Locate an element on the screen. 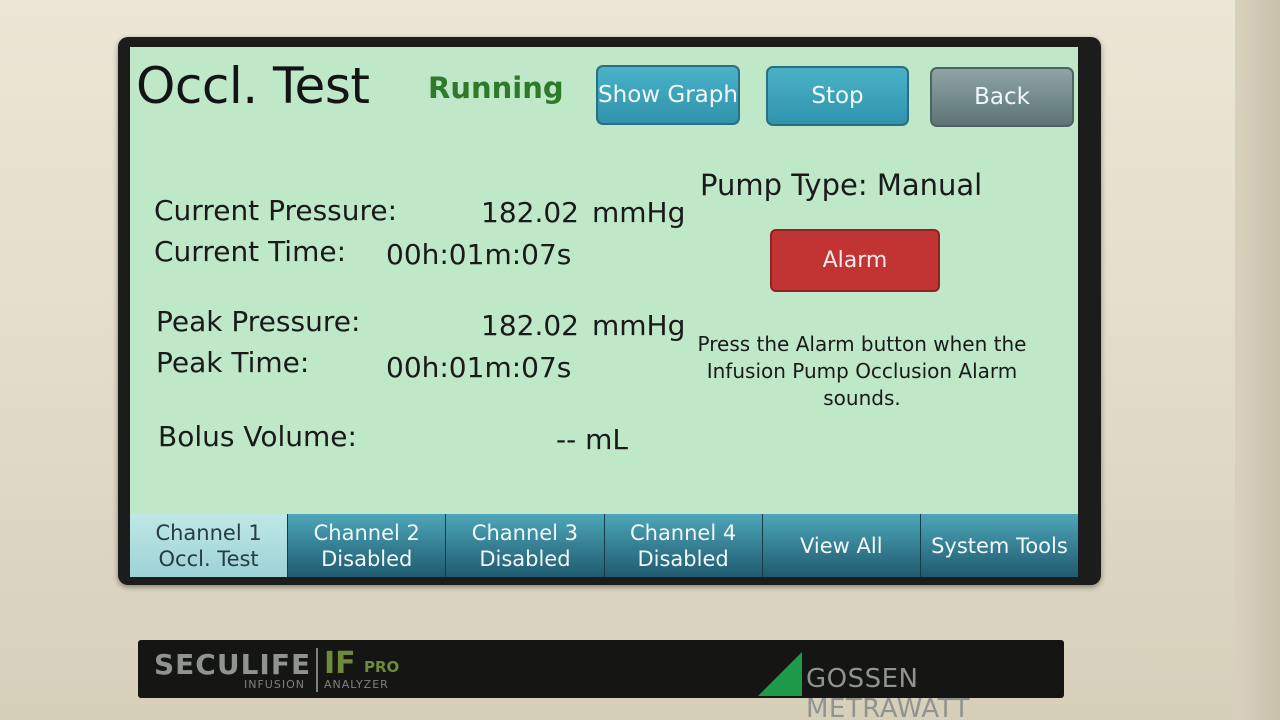 This screenshot has height=720, width=1280. brand-analyzer-text: ANALYZER is located at coordinates (356, 684).